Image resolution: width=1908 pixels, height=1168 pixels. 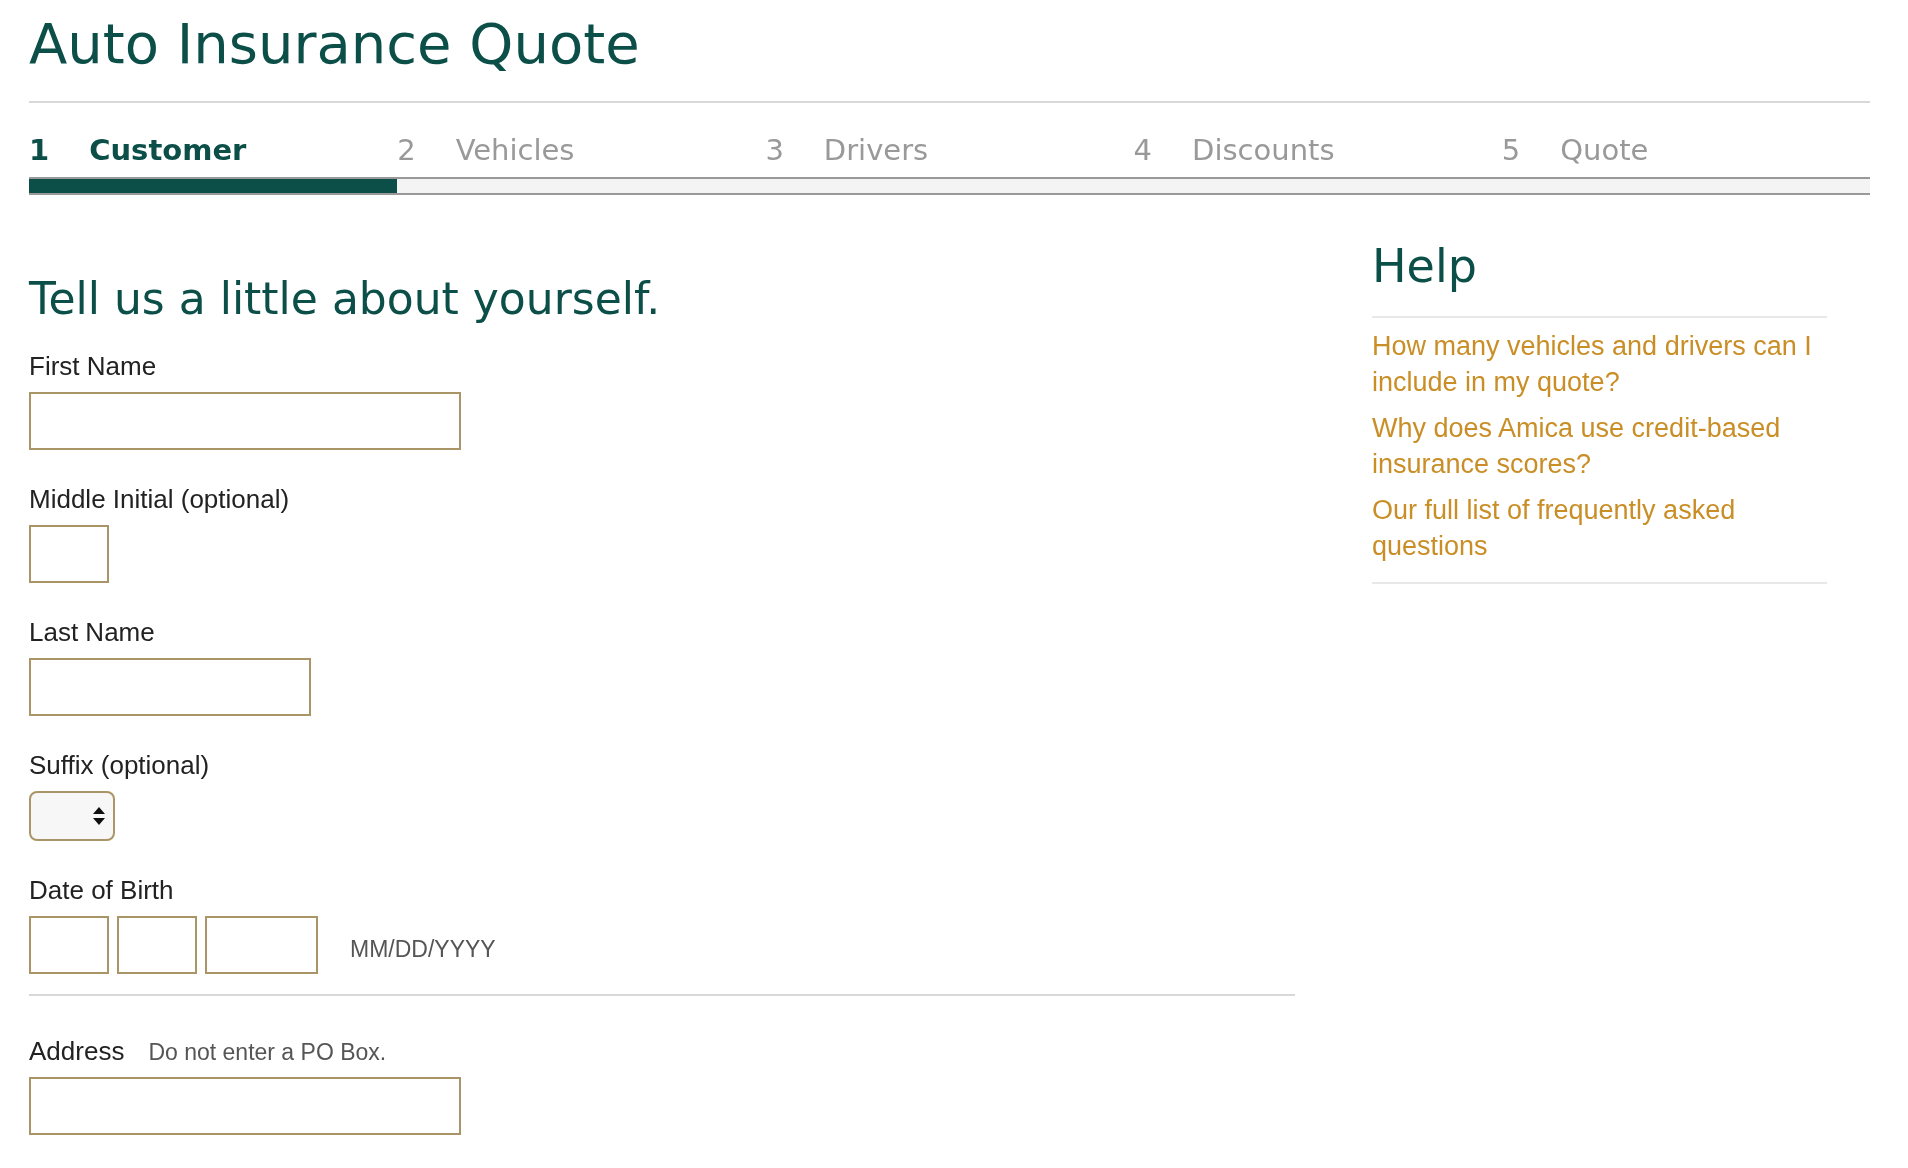 I want to click on step-tab: 5 Quote, so click(x=1685, y=153).